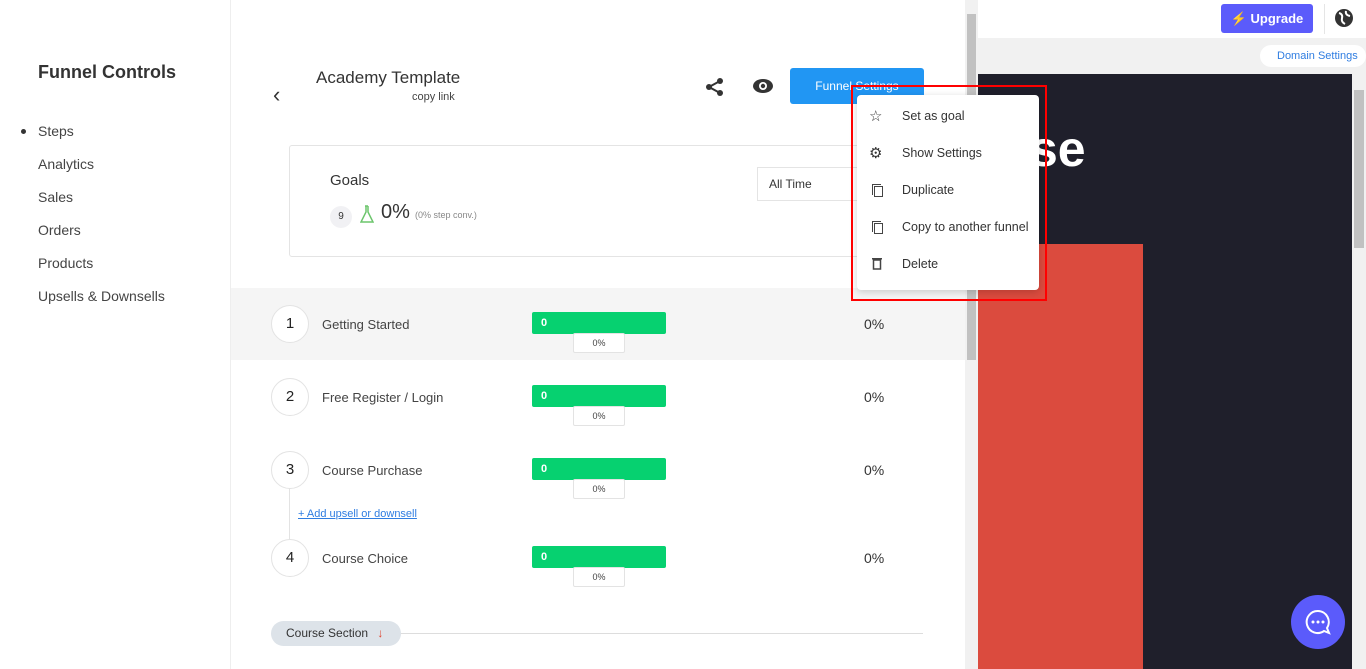 The width and height of the screenshot is (1366, 669). Describe the element at coordinates (1344, 18) in the screenshot. I see `globe-icon` at that location.